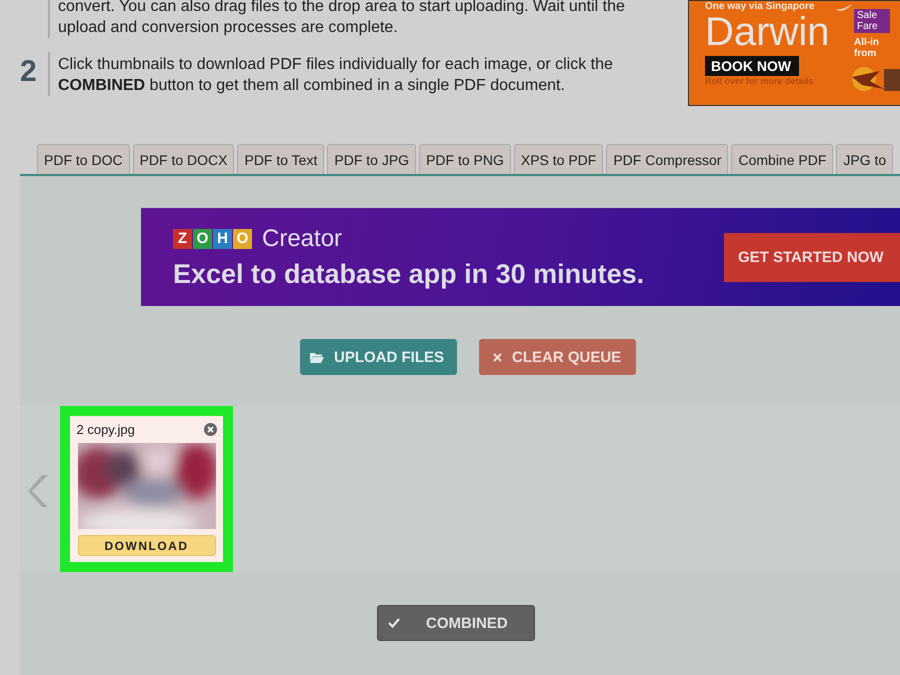 This screenshot has height=675, width=900. I want to click on close-icon, so click(497, 357).